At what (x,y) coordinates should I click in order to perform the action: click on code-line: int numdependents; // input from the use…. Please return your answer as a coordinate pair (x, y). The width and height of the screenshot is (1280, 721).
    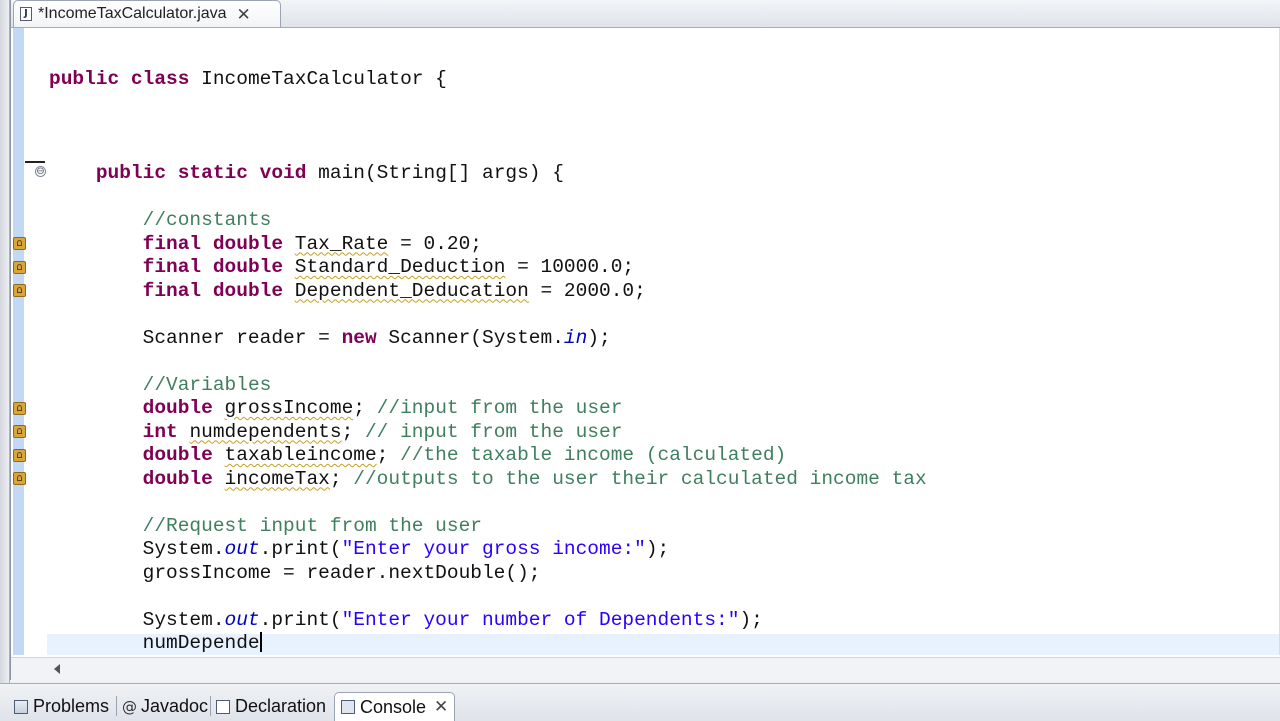
    Looking at the image, I should click on (488, 433).